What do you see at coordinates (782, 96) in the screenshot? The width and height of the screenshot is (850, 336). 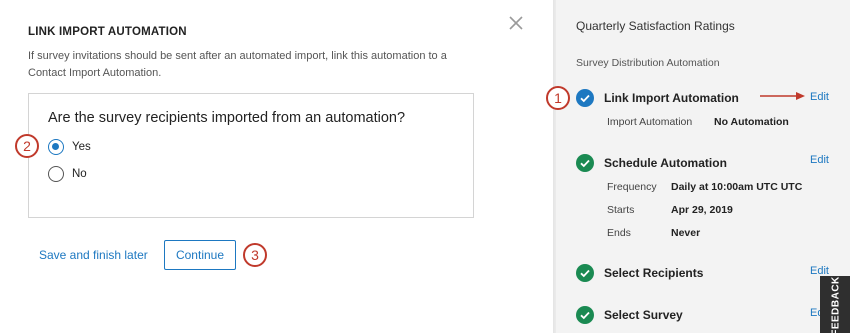 I see `arrow-right-icon` at bounding box center [782, 96].